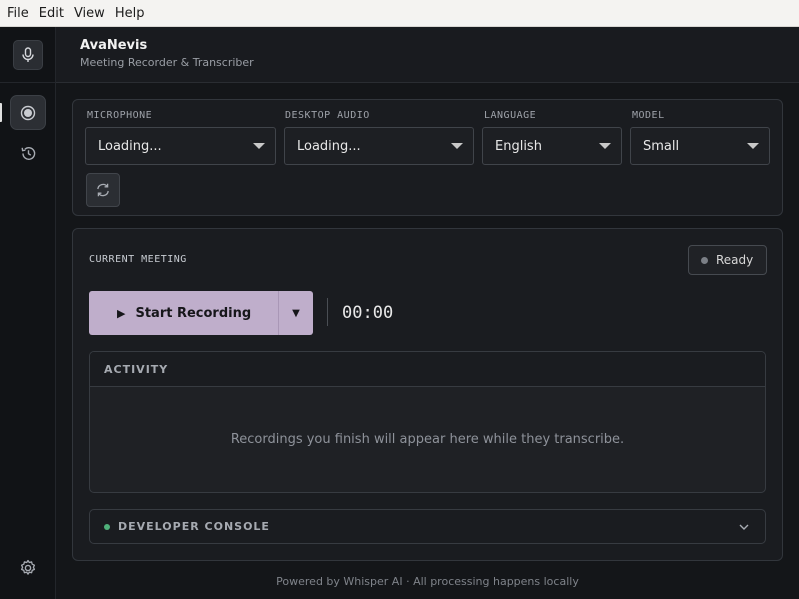 The image size is (799, 599). What do you see at coordinates (1, 112) in the screenshot?
I see `active-nav-indicator` at bounding box center [1, 112].